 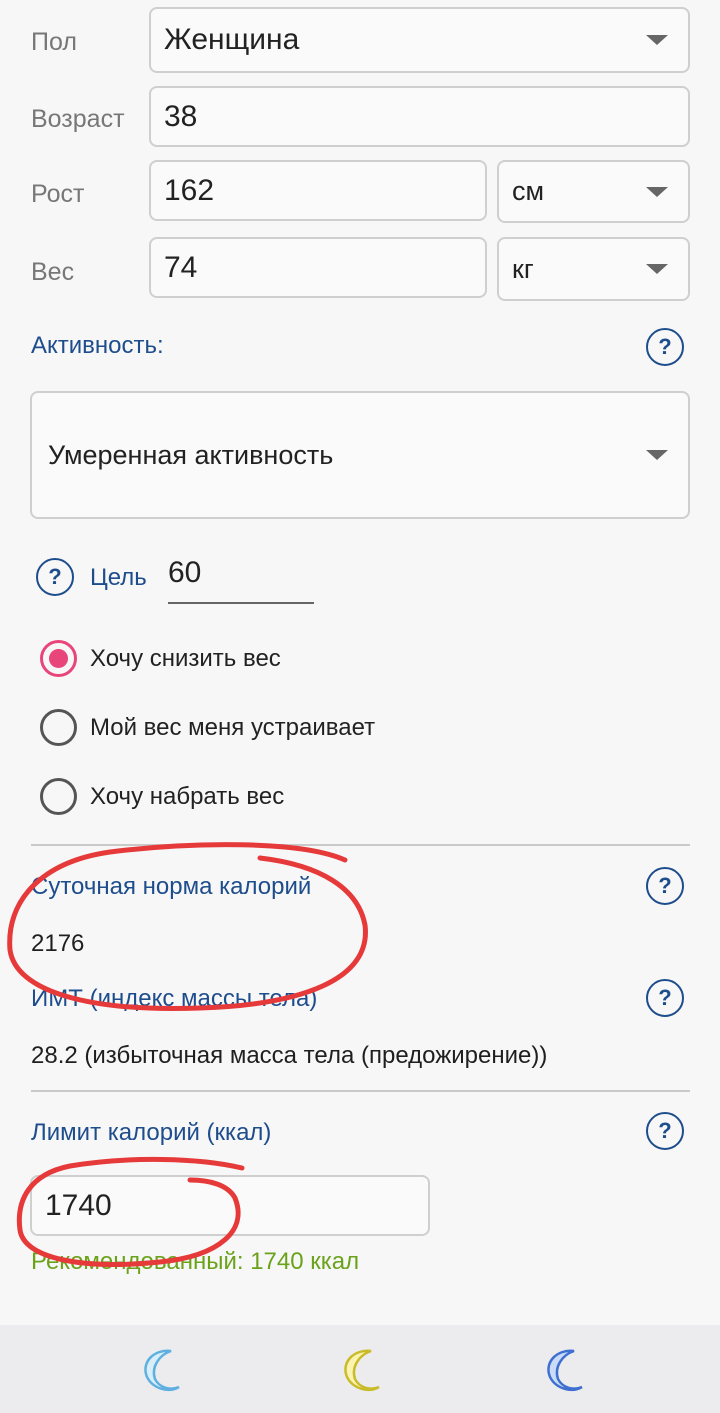 What do you see at coordinates (665, 1131) in the screenshot?
I see `calorie-limit-help-icon: ?` at bounding box center [665, 1131].